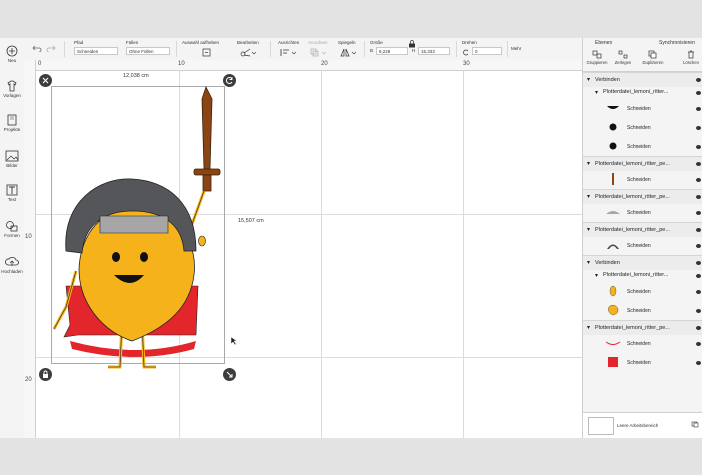 Image resolution: width=702 pixels, height=475 pixels. Describe the element at coordinates (12, 51) in the screenshot. I see `plus-icon` at that location.